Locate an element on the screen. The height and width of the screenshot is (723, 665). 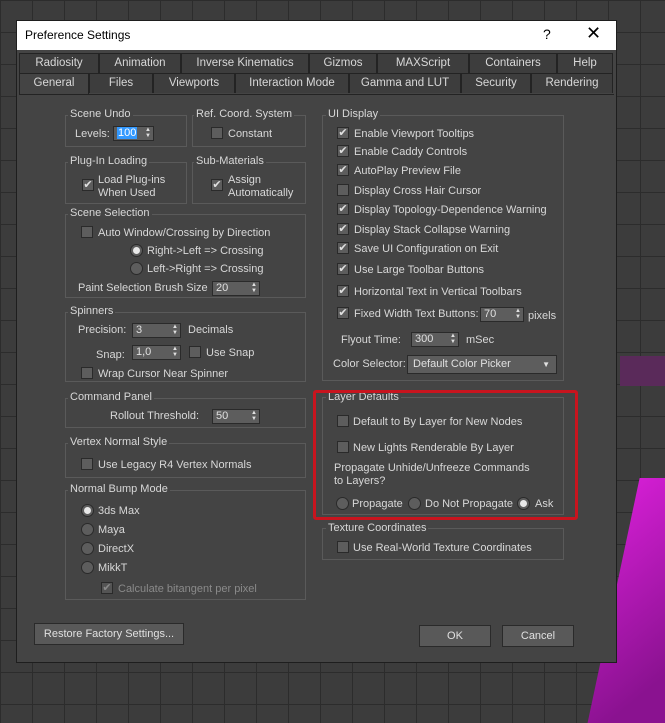
assign-label-2: Automatically is located at coordinates (261, 193).